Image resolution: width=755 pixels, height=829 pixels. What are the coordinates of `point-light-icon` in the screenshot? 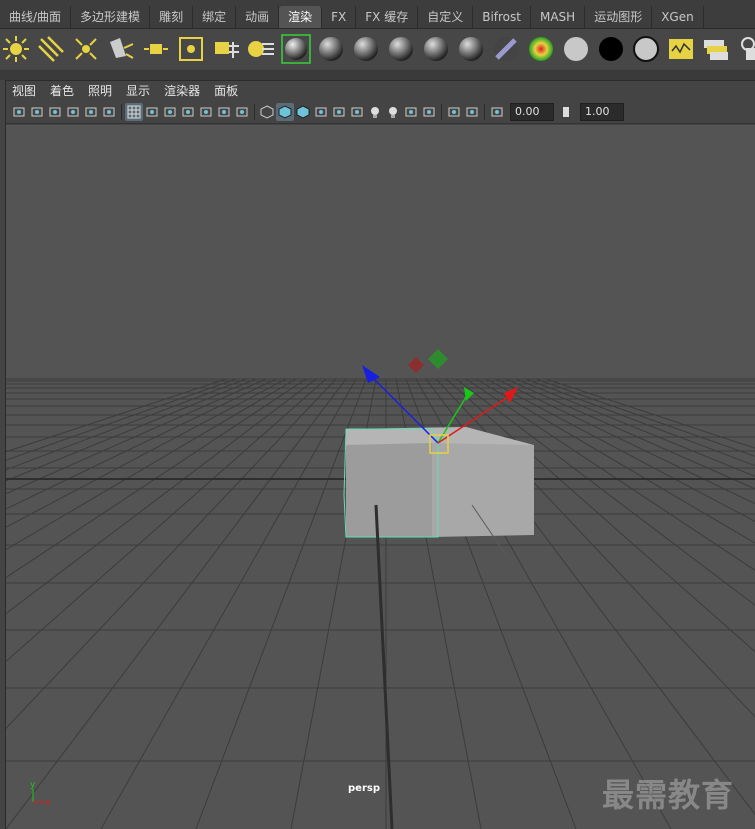 It's located at (86, 49).